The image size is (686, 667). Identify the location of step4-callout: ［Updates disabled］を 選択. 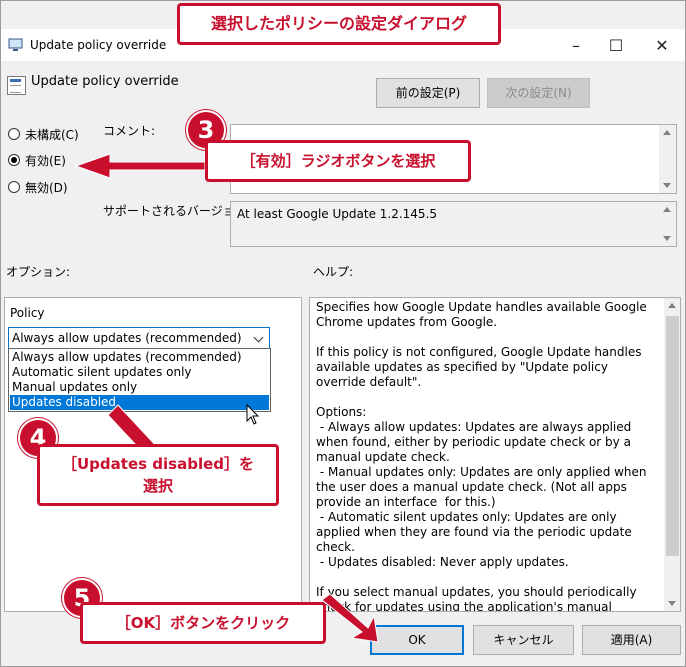
(158, 475).